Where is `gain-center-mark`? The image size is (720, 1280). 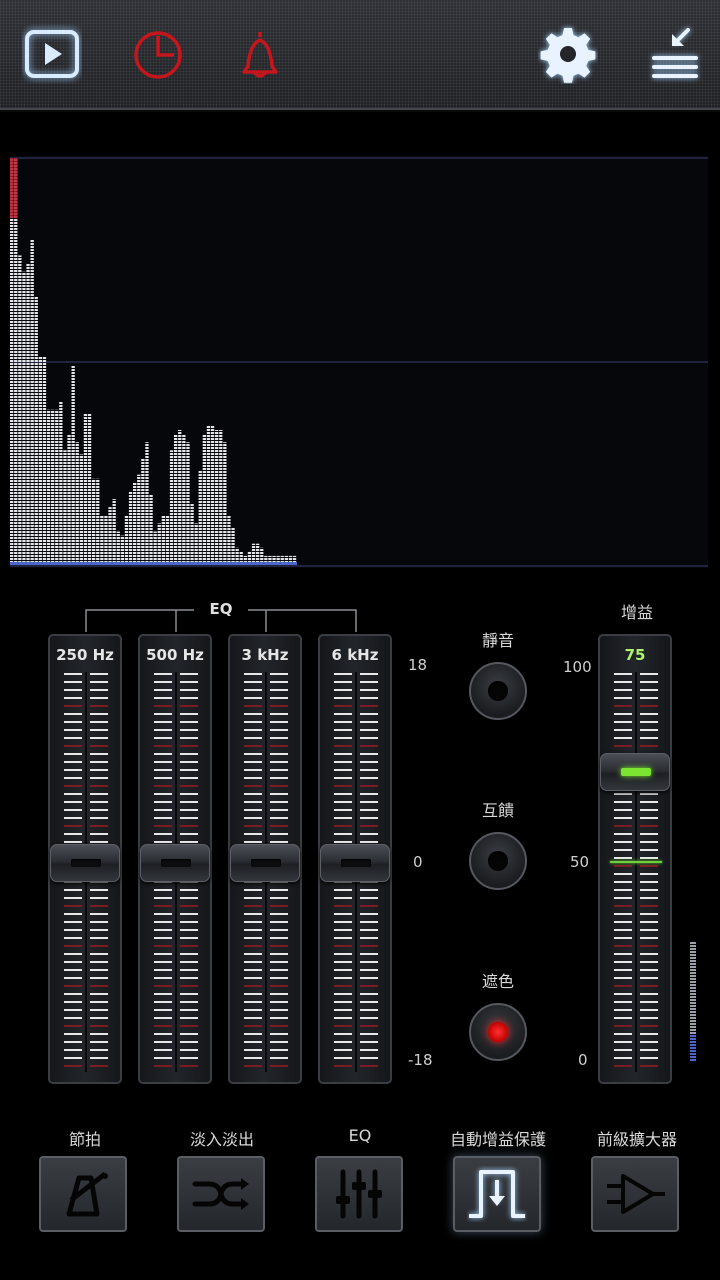 gain-center-mark is located at coordinates (636, 862).